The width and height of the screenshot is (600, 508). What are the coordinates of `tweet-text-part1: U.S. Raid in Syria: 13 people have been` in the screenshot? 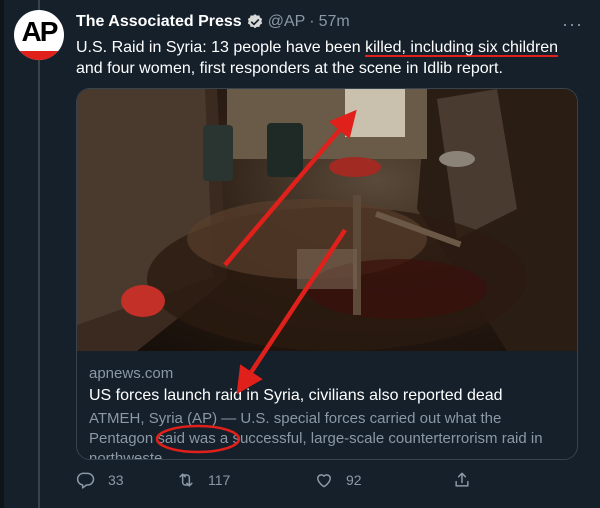 It's located at (221, 47).